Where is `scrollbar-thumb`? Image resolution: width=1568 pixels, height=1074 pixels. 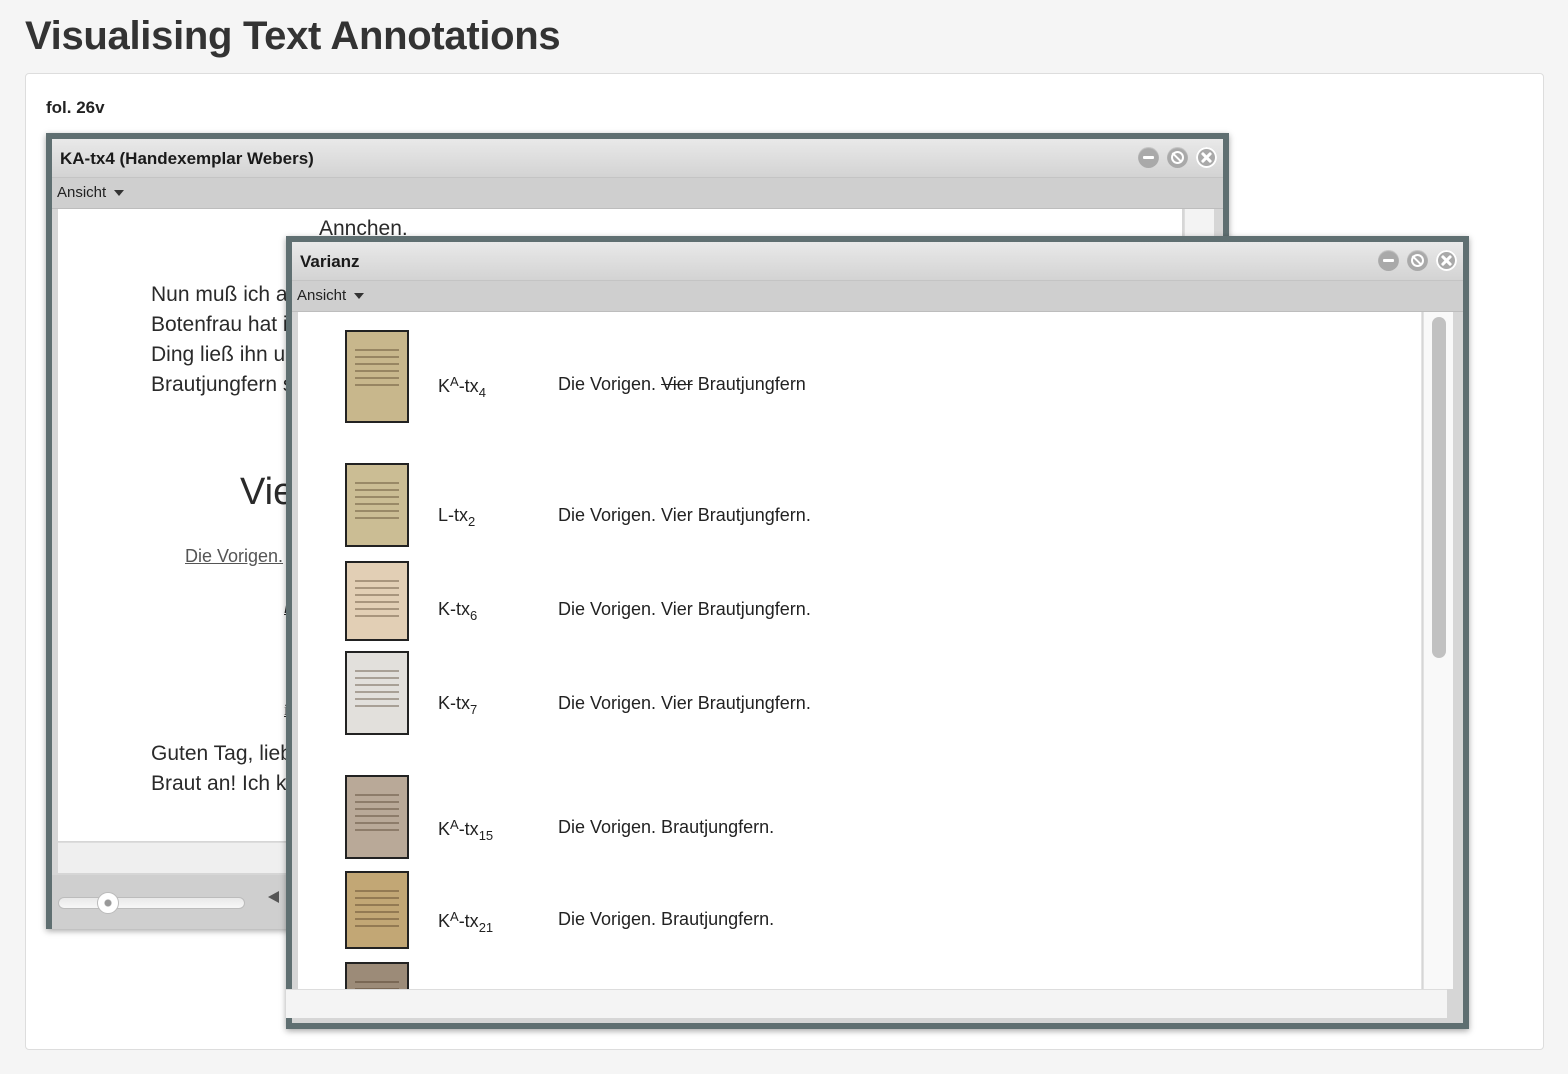
scrollbar-thumb is located at coordinates (1439, 487).